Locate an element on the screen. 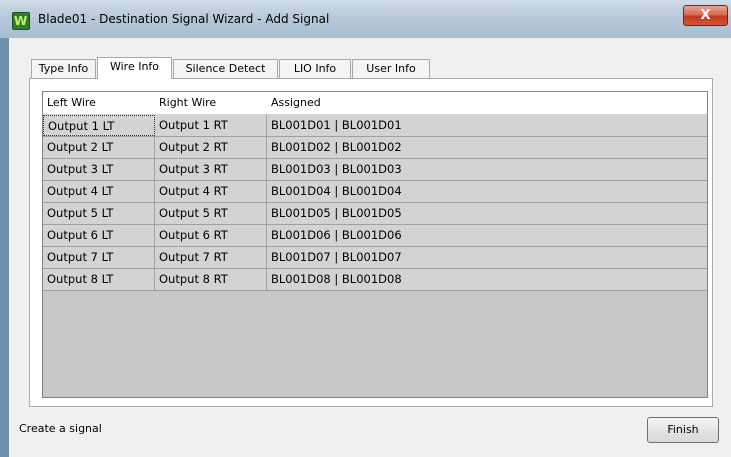 The height and width of the screenshot is (457, 731). assigned-cell: BL001D04 | BL001D04 is located at coordinates (487, 191).